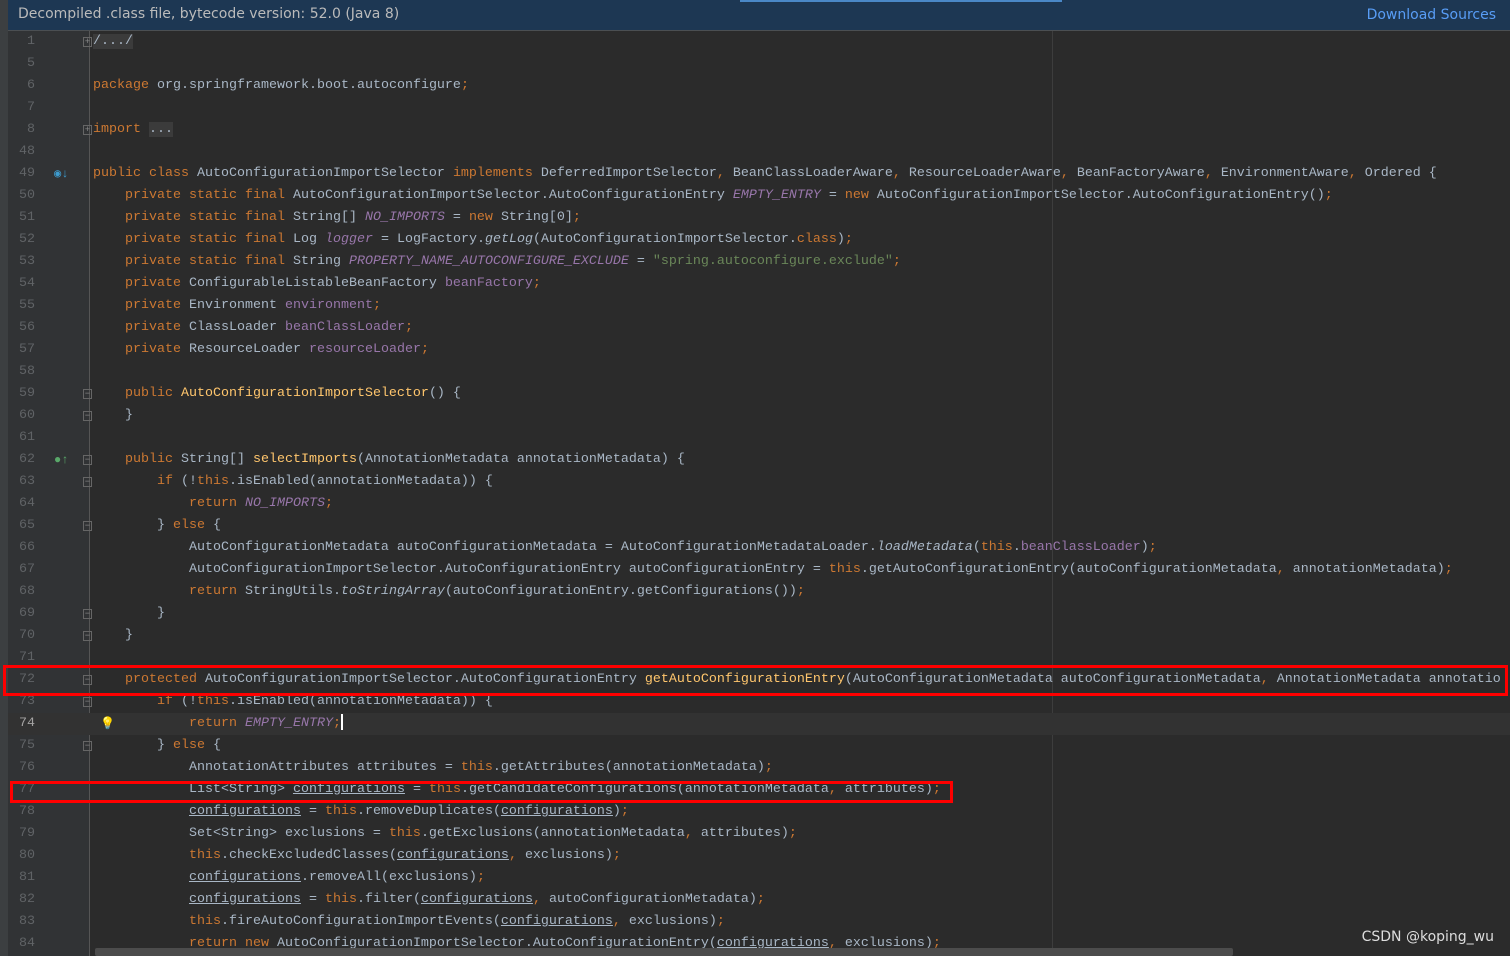 The height and width of the screenshot is (956, 1510). What do you see at coordinates (1068, 173) in the screenshot?
I see `code-token: ,` at bounding box center [1068, 173].